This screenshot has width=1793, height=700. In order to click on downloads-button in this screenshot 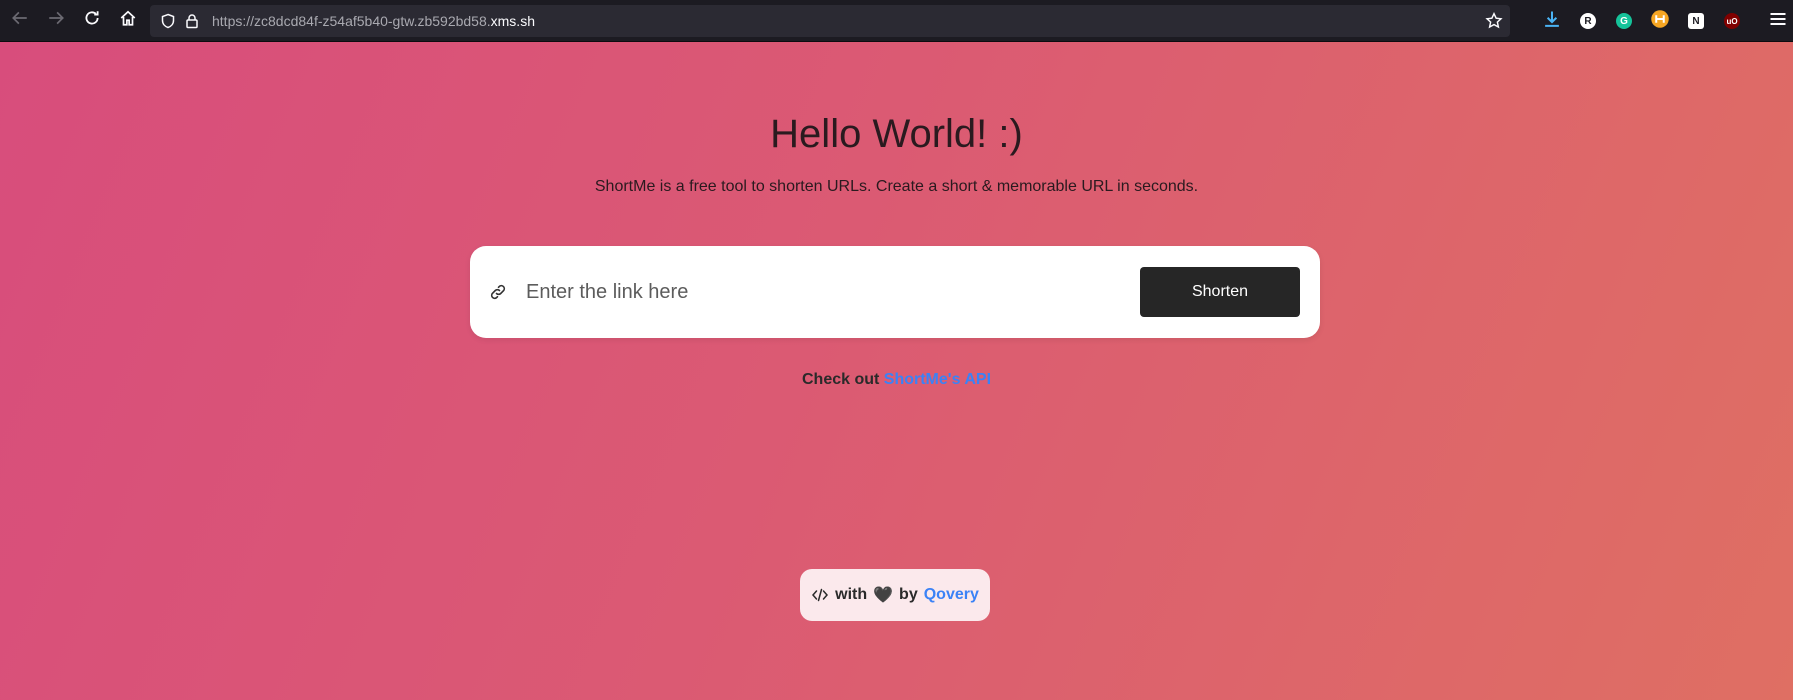, I will do `click(1552, 21)`.